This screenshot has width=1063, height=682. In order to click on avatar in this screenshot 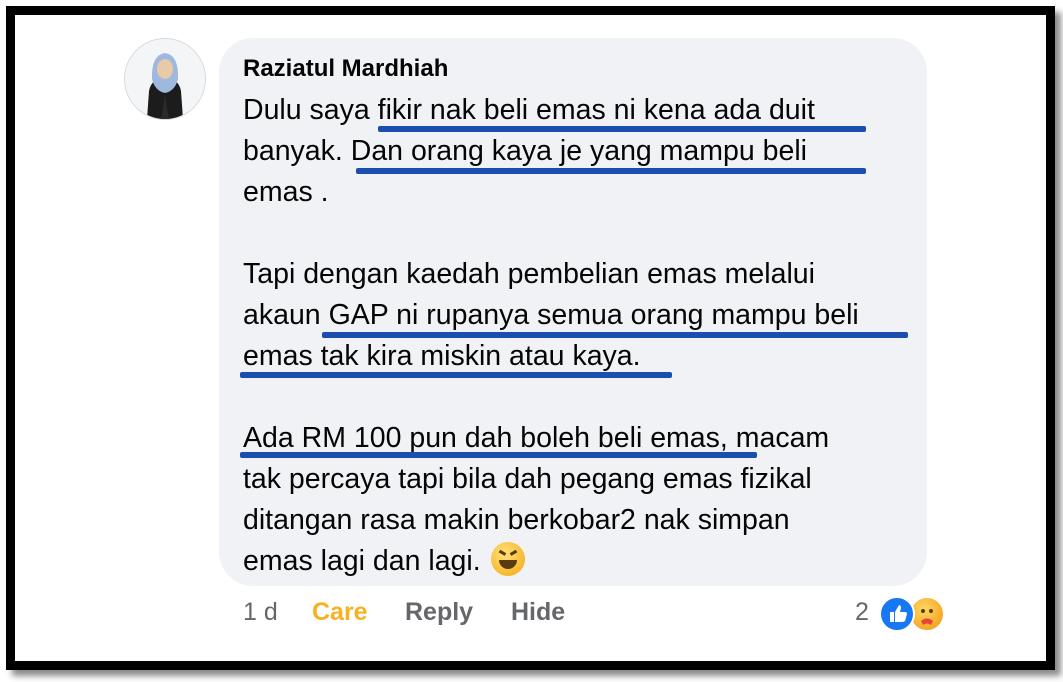, I will do `click(165, 79)`.